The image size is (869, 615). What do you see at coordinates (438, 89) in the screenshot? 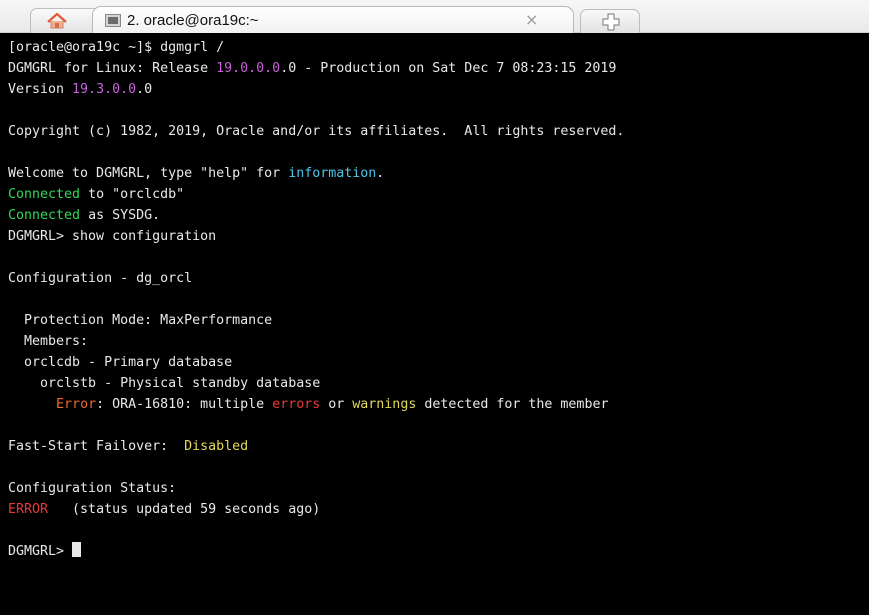
I see `terminal-line: Version 19.3.0.0.0` at bounding box center [438, 89].